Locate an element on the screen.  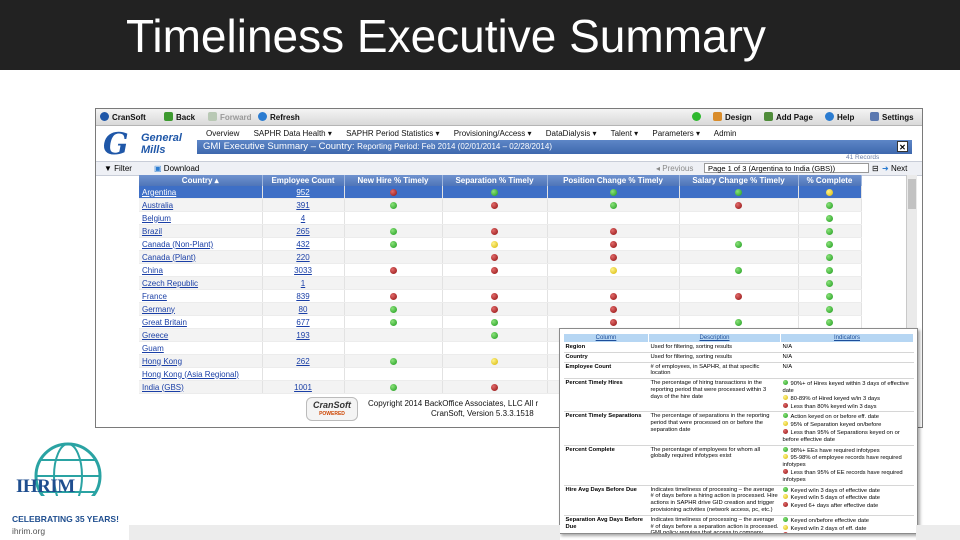
general-mills-logo: G General Mills is located at coordinates (146, 146).